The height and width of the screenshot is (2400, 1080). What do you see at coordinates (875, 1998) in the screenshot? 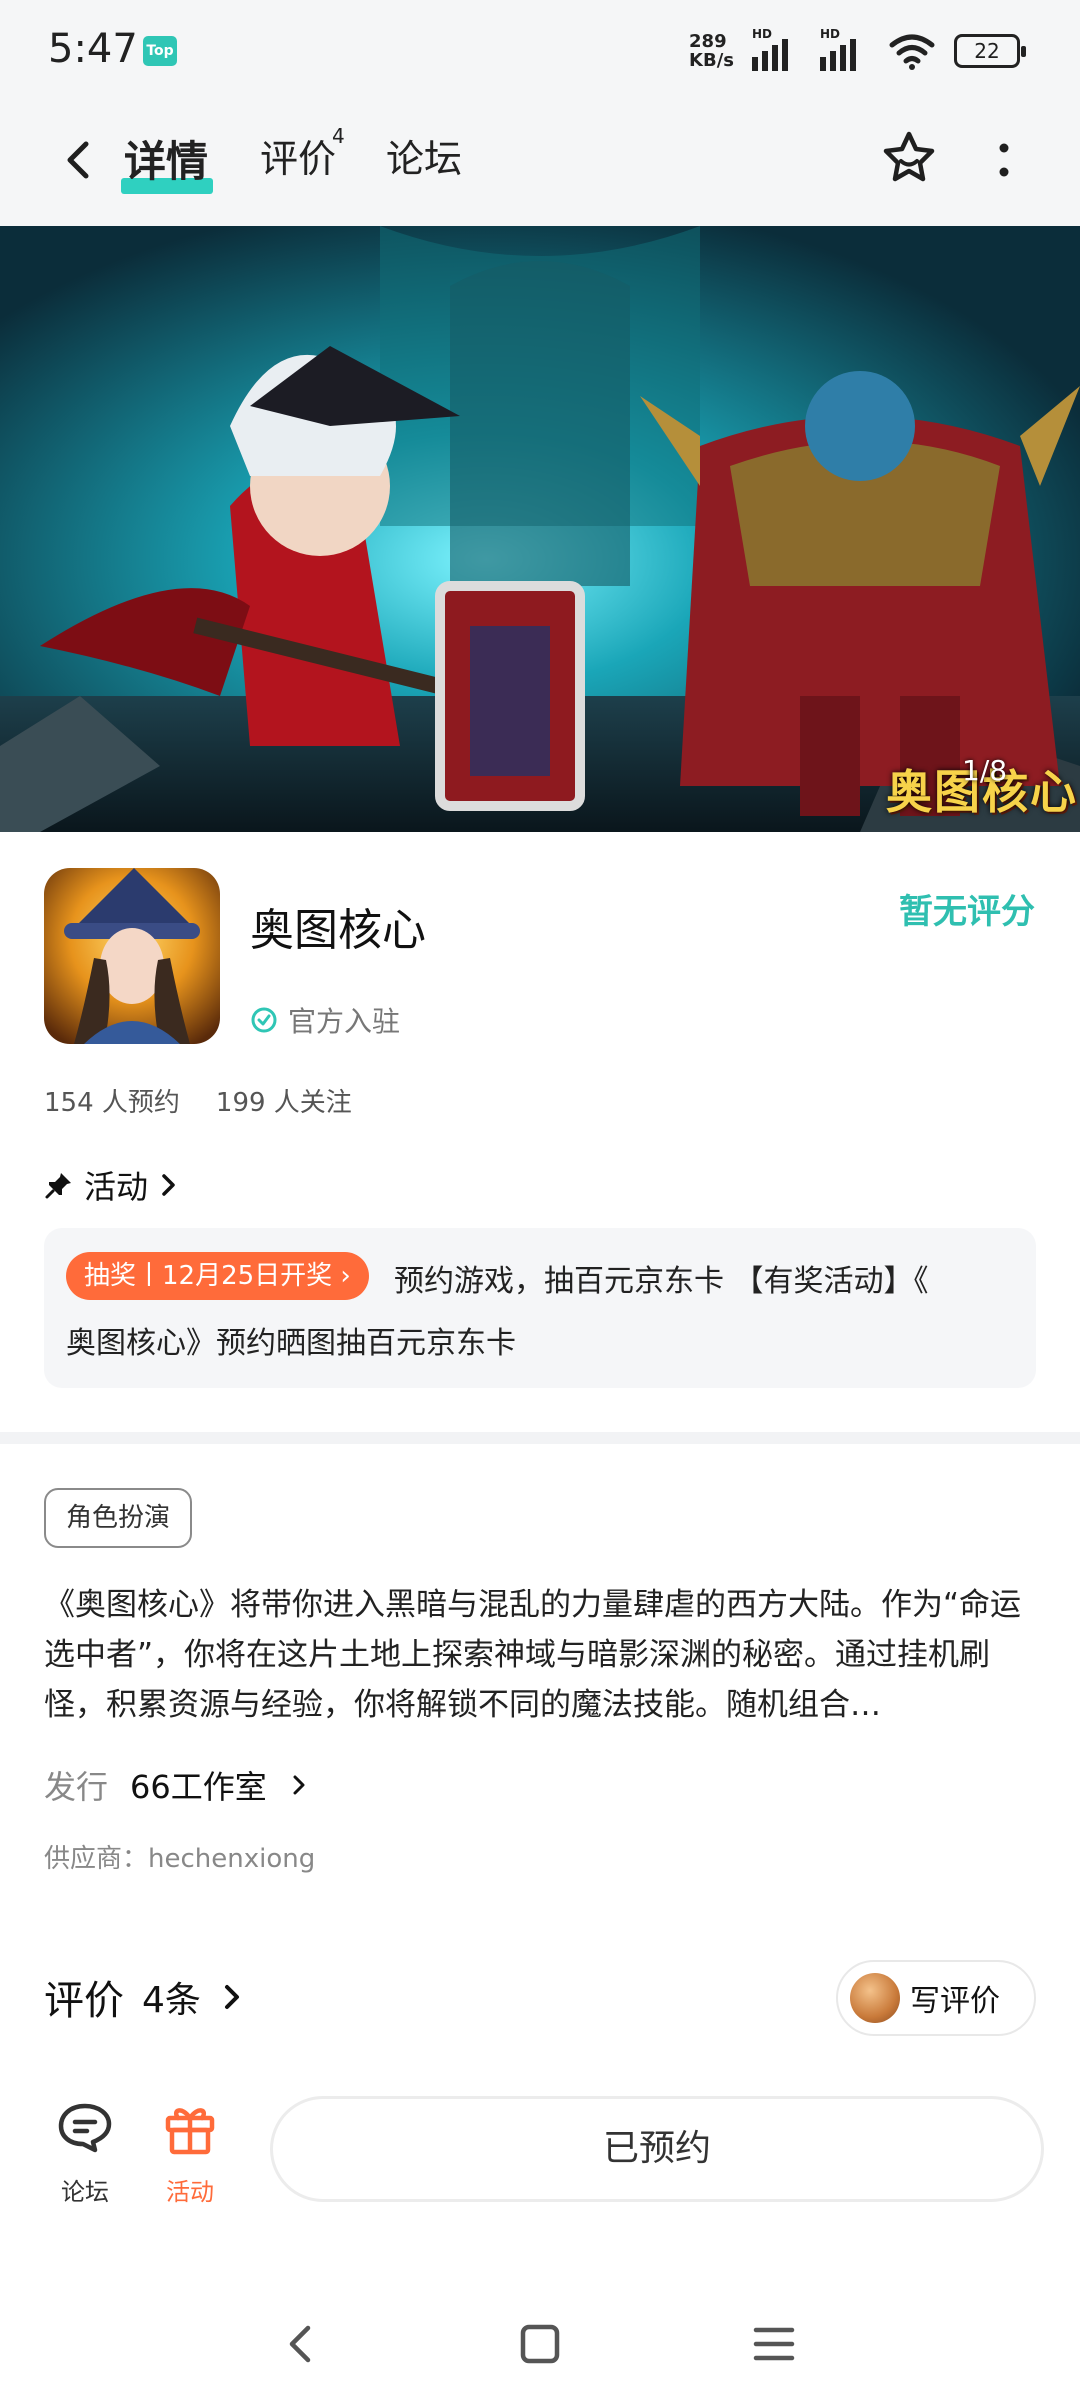
I see `user-avatar` at bounding box center [875, 1998].